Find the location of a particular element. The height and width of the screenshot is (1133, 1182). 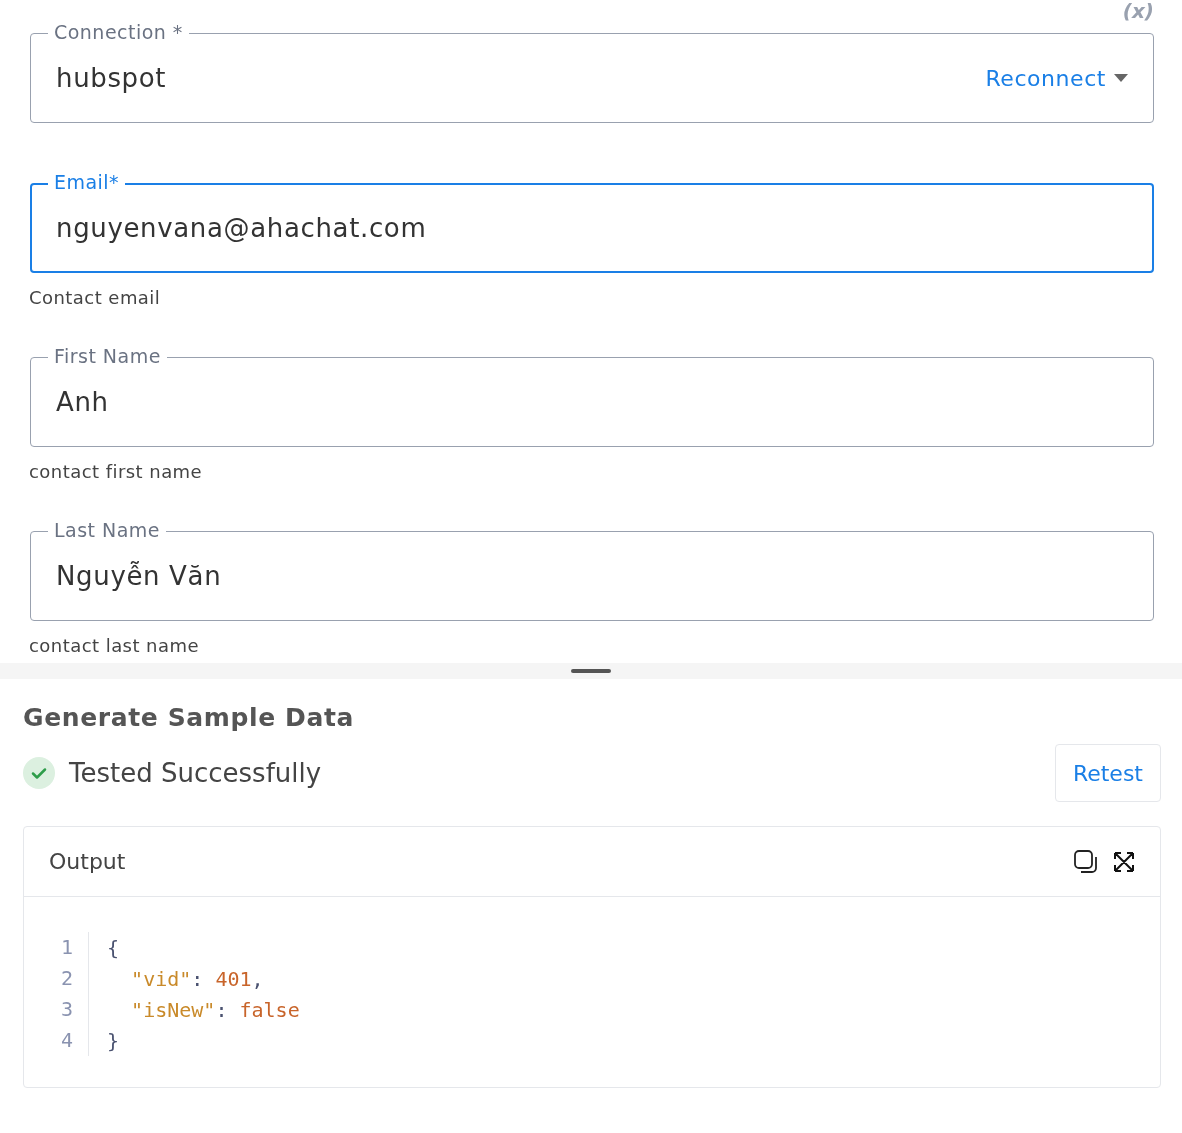

code-line: } is located at coordinates (113, 1041).